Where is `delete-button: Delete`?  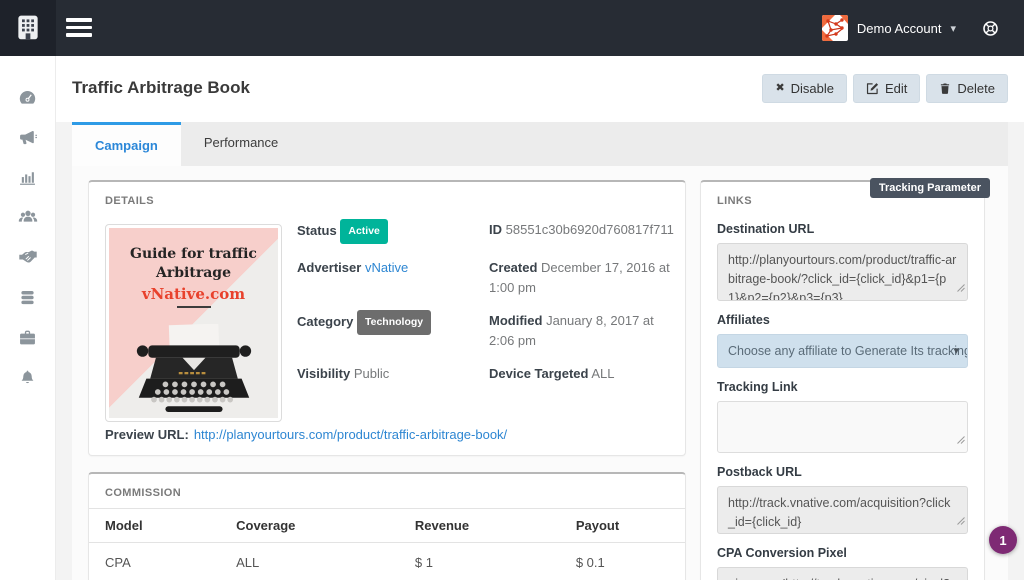 delete-button: Delete is located at coordinates (967, 88).